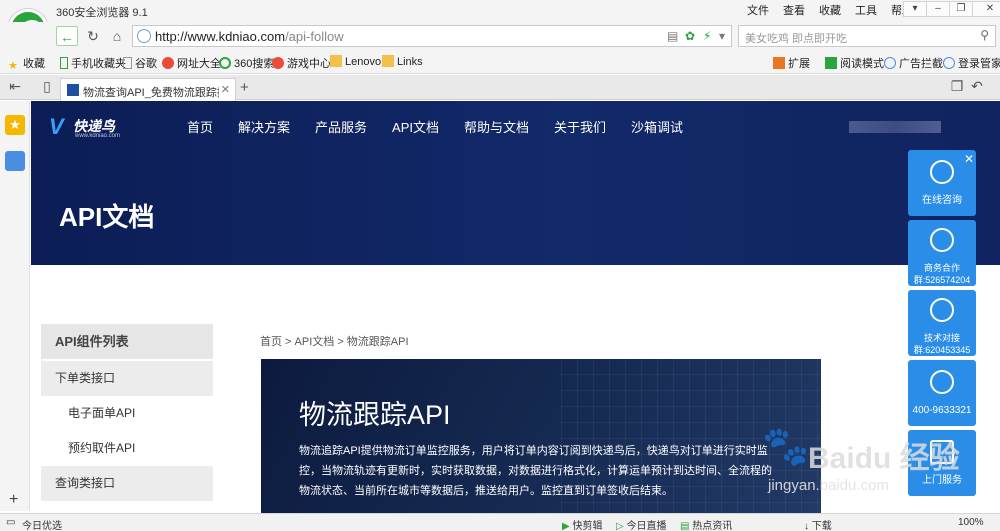  I want to click on status-label: 快剪辑, so click(587, 526).